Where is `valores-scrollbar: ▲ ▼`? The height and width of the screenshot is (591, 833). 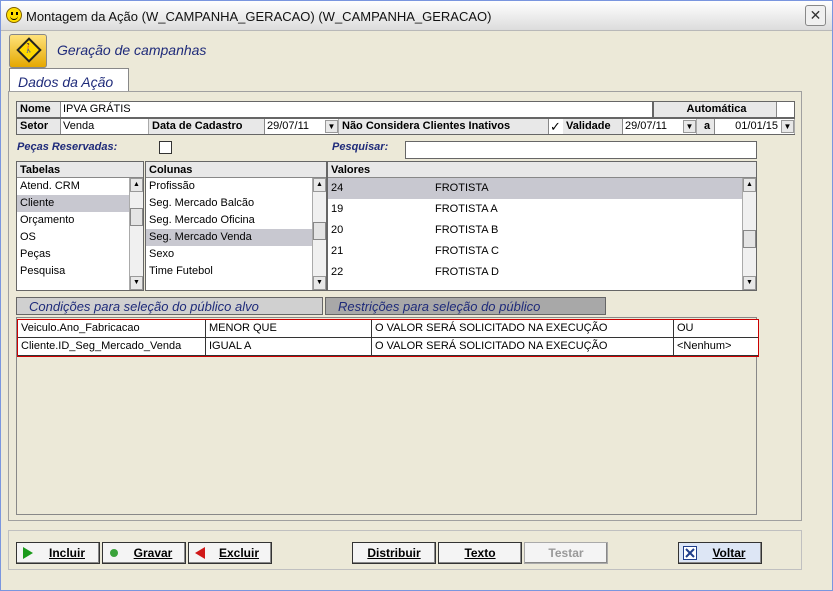
valores-scrollbar: ▲ ▼ is located at coordinates (749, 234).